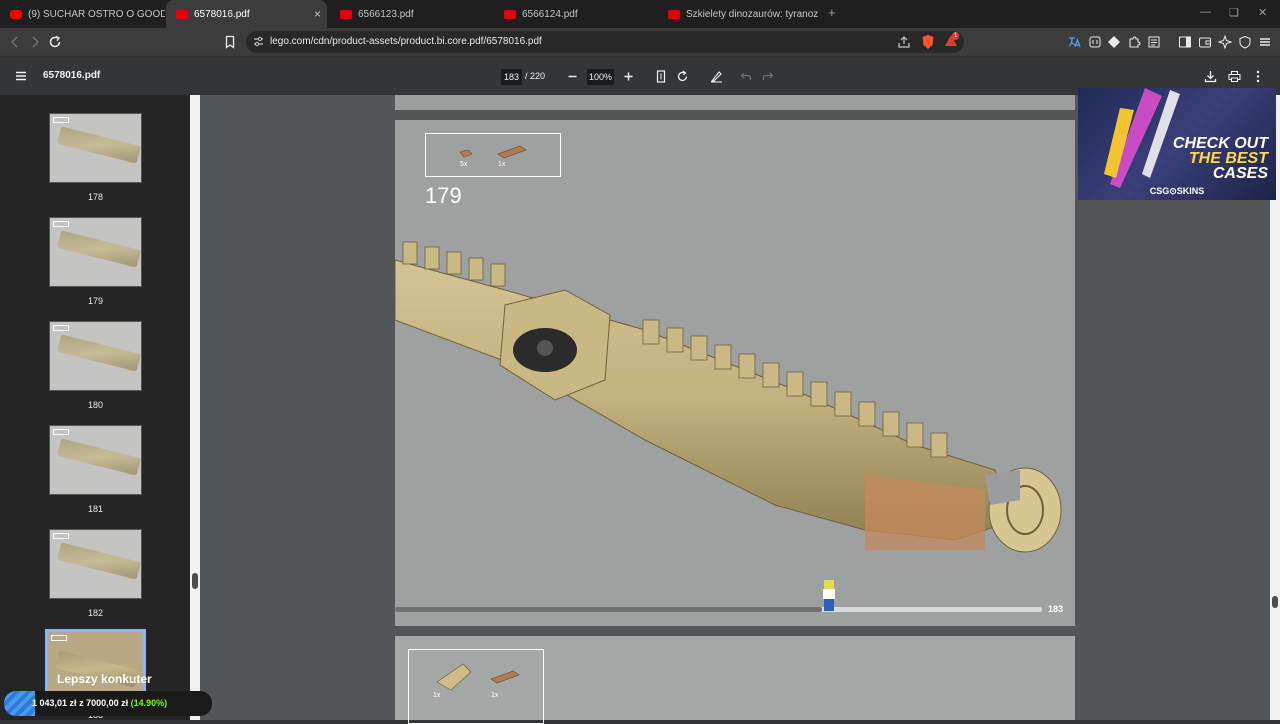  Describe the element at coordinates (195, 581) in the screenshot. I see `sidebar-scroll-thumb` at that location.